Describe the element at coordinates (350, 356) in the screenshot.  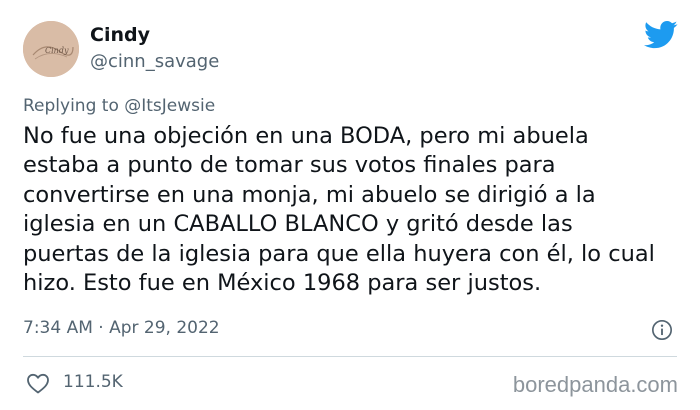
I see `divider` at that location.